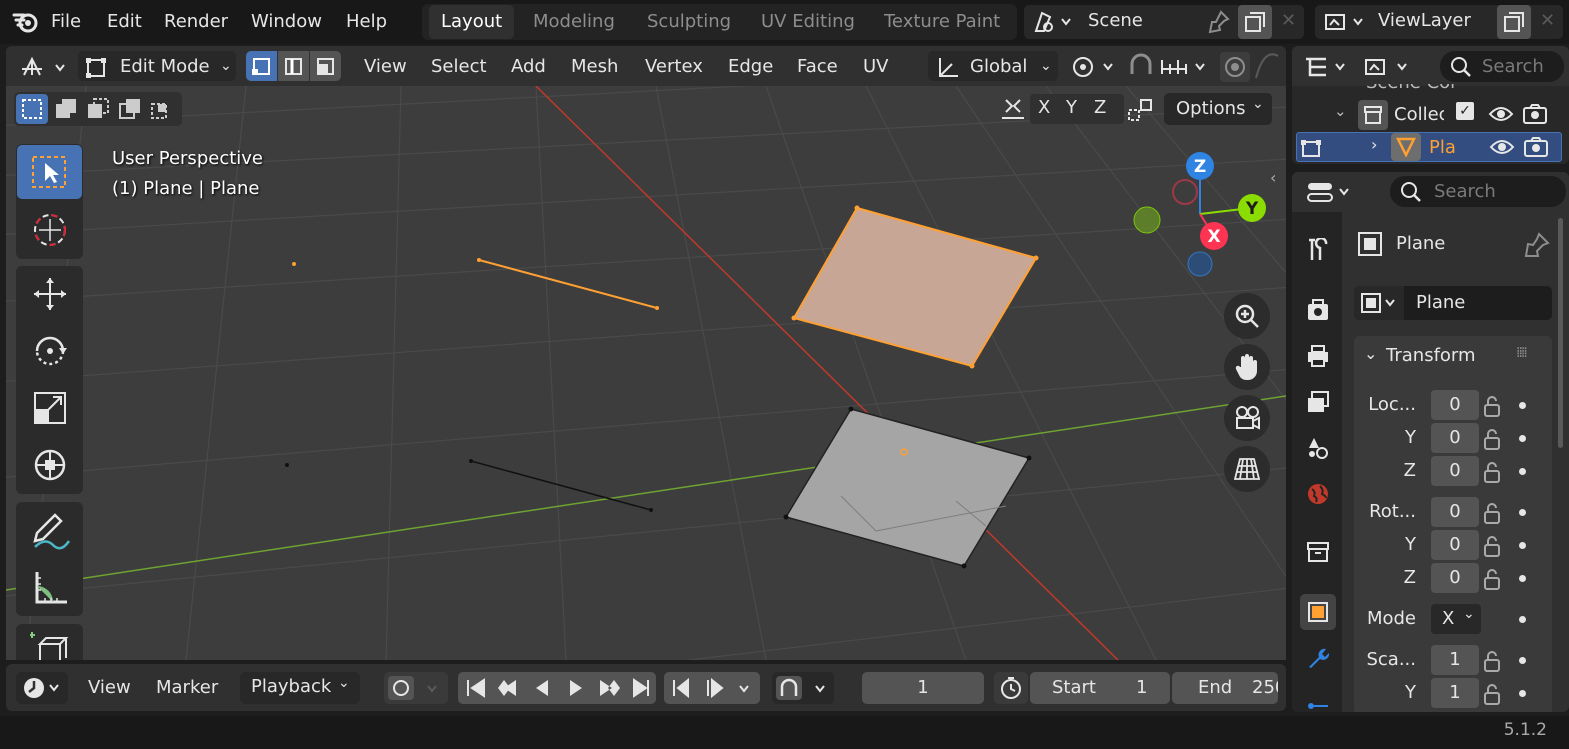  What do you see at coordinates (1455, 471) in the screenshot?
I see `location-z-field: 0` at bounding box center [1455, 471].